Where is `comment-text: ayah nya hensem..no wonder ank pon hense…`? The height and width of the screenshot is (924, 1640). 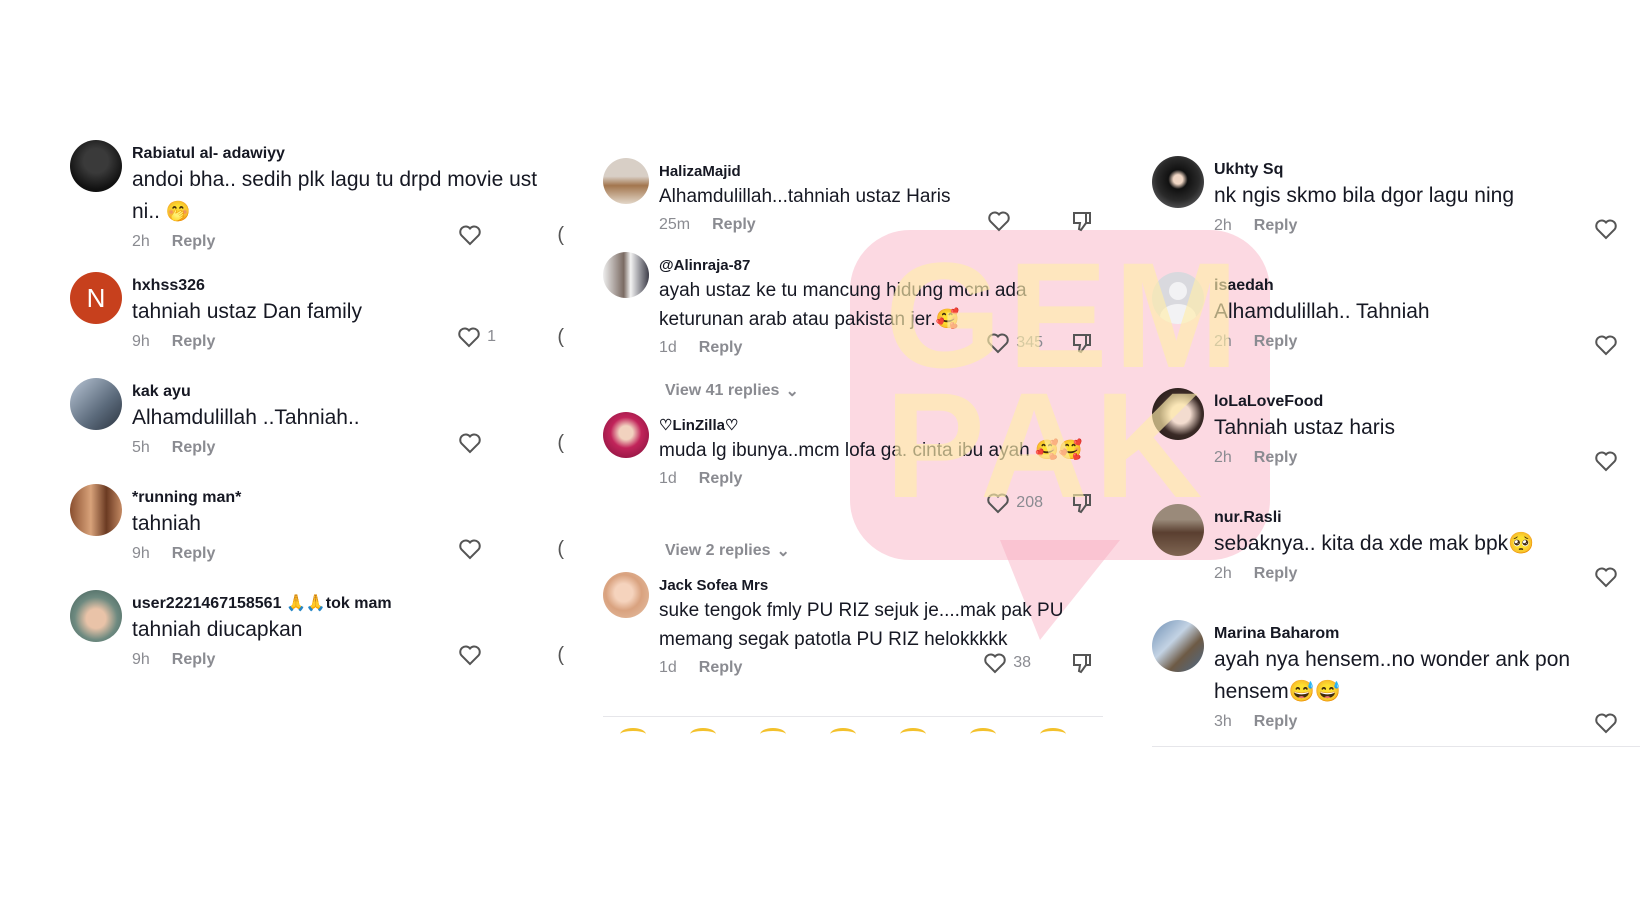 comment-text: ayah nya hensem..no wonder ank pon hense… is located at coordinates (1392, 675).